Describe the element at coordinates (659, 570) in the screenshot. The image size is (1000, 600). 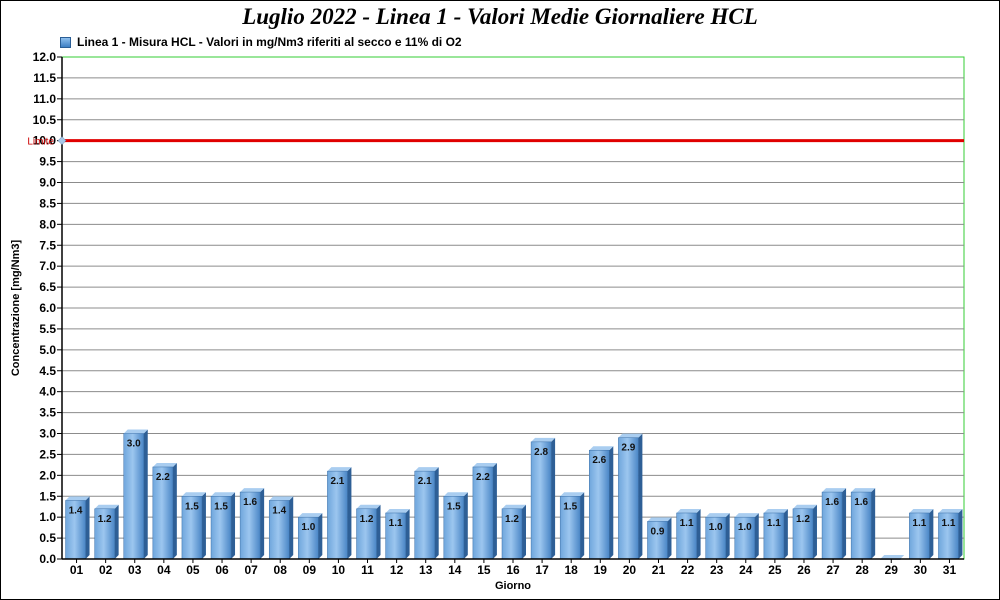
I see `x-tick-label: 21` at that location.